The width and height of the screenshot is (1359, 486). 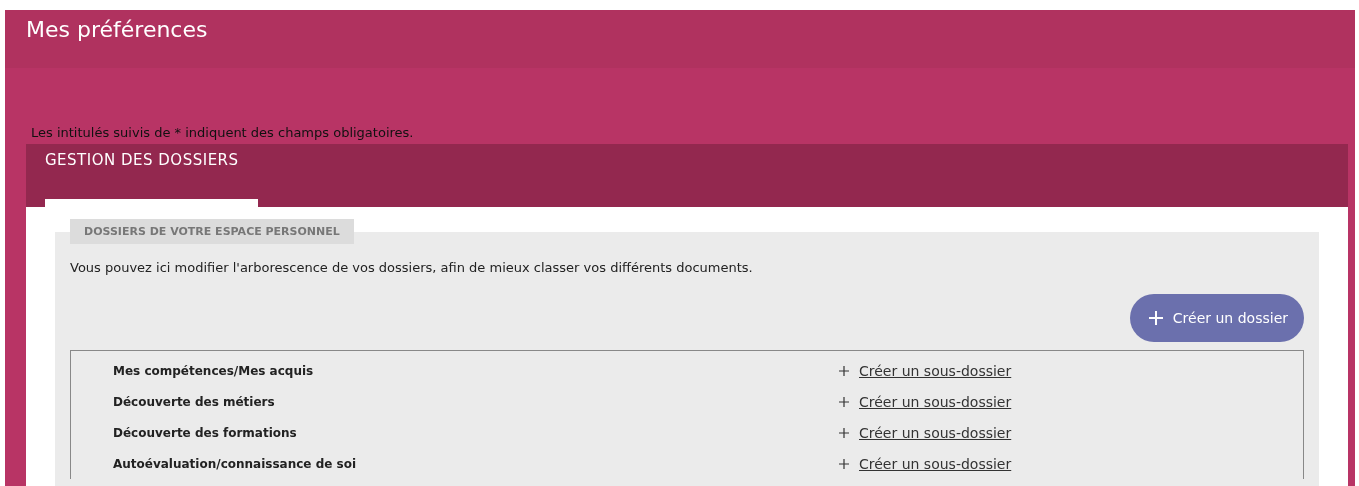 I want to click on folder-name: Découverte des formations, so click(x=205, y=432).